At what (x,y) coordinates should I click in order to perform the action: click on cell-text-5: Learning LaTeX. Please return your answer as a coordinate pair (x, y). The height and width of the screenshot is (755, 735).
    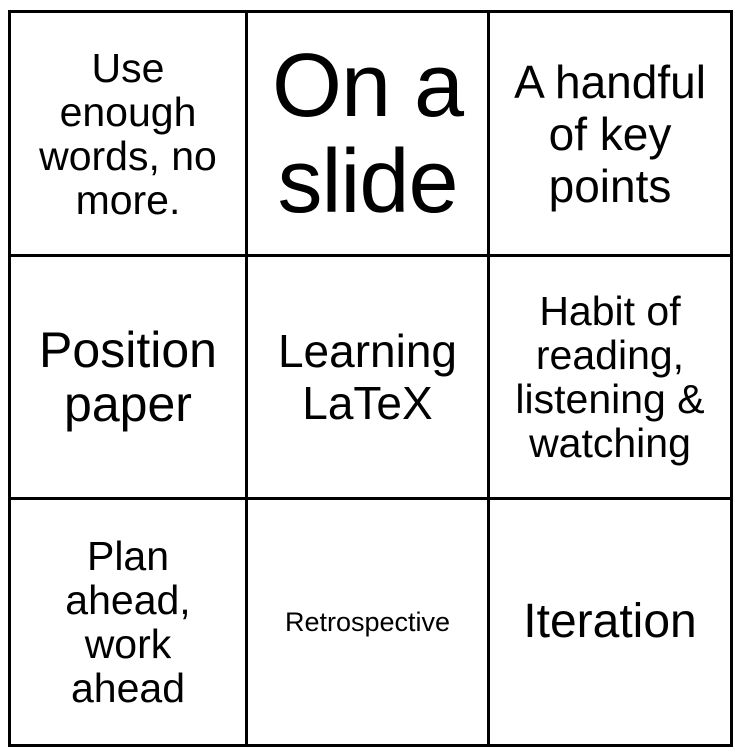
    Looking at the image, I should click on (367, 377).